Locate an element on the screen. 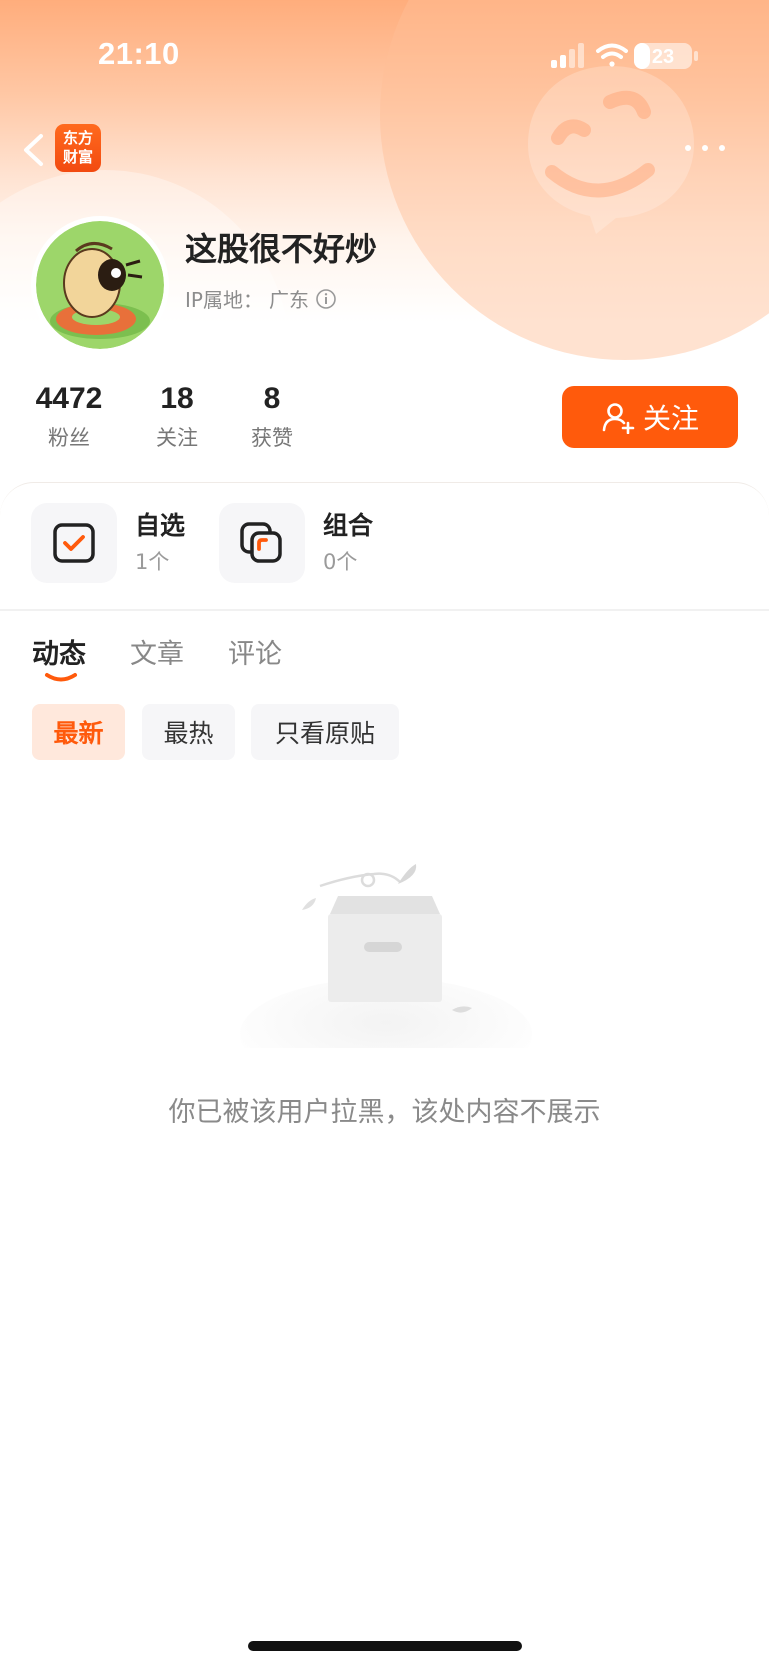 The width and height of the screenshot is (769, 1665). tab-posts: 动态 is located at coordinates (59, 651).